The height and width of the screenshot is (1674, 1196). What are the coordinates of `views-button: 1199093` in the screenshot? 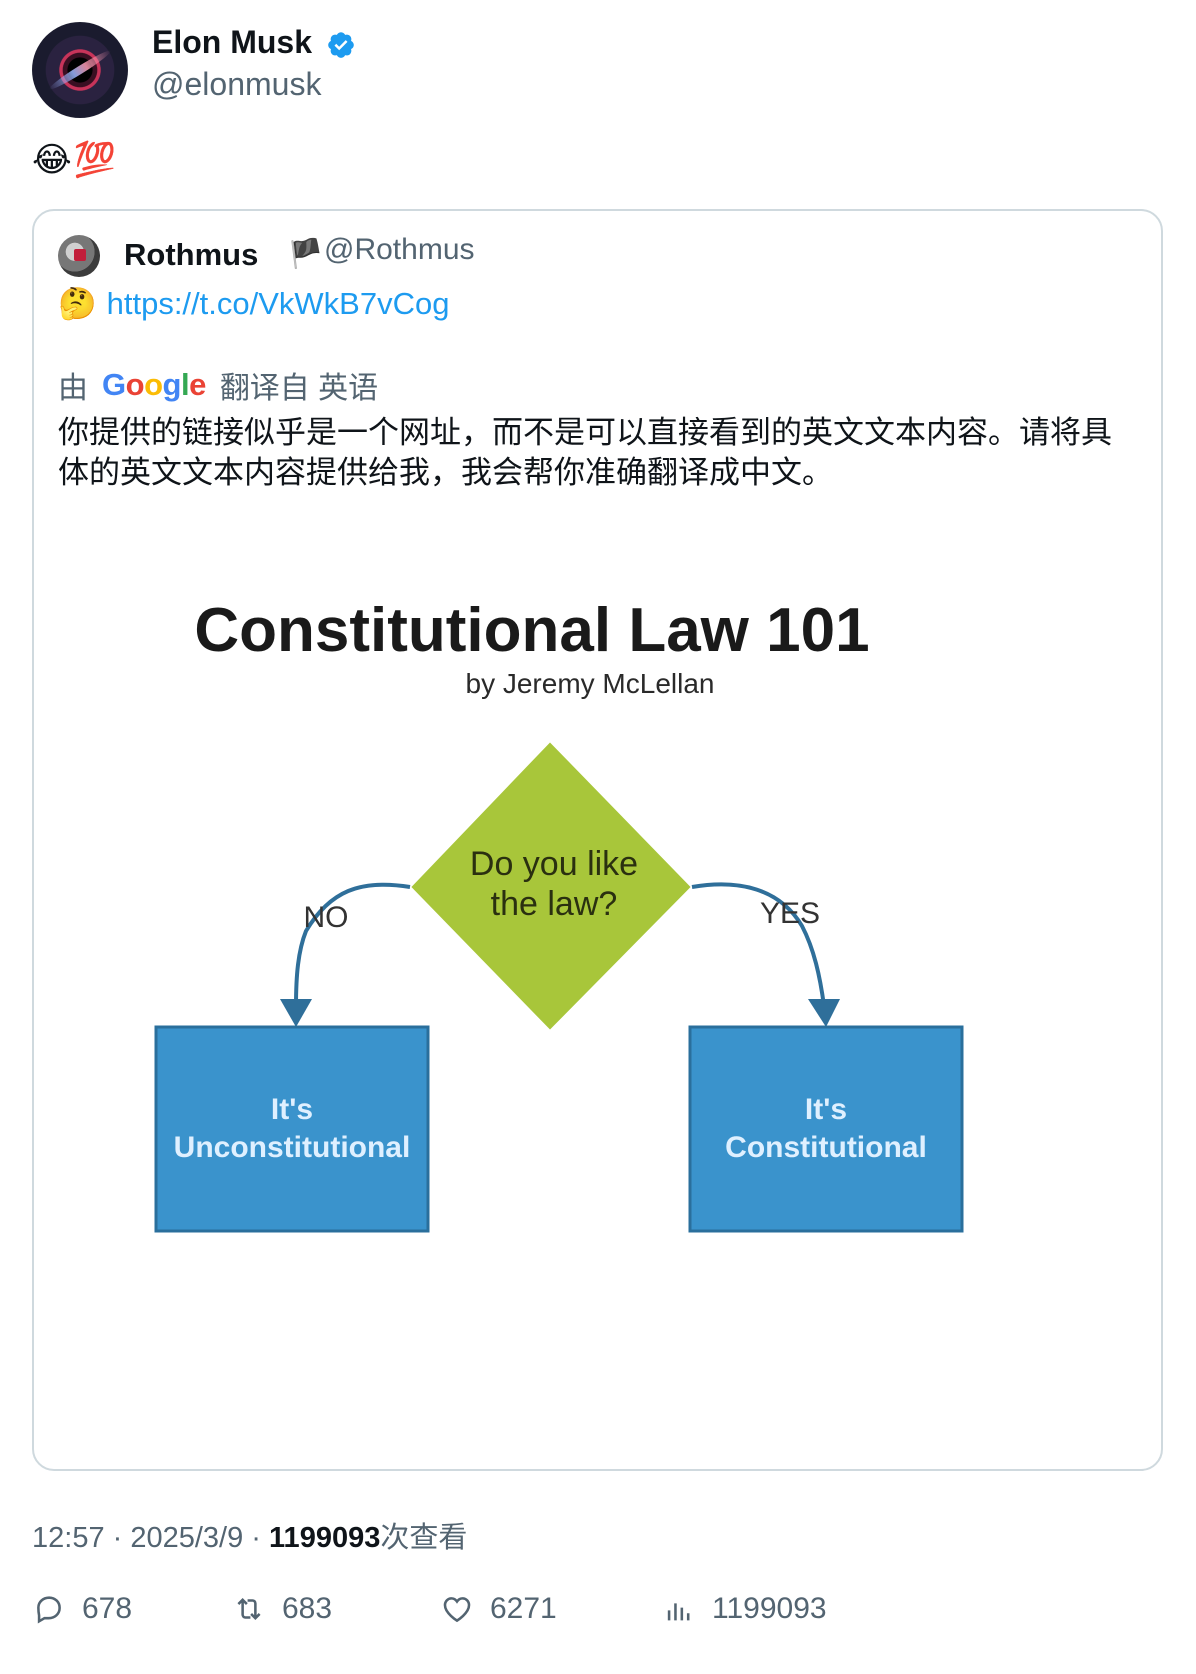 It's located at (744, 1609).